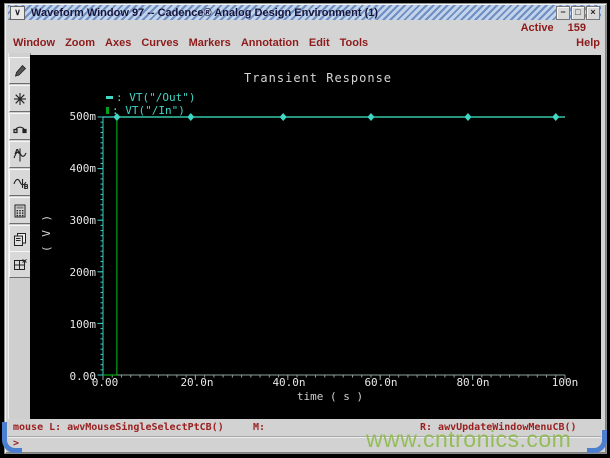  What do you see at coordinates (259, 427) in the screenshot?
I see `mouse-middle-binding: M:` at bounding box center [259, 427].